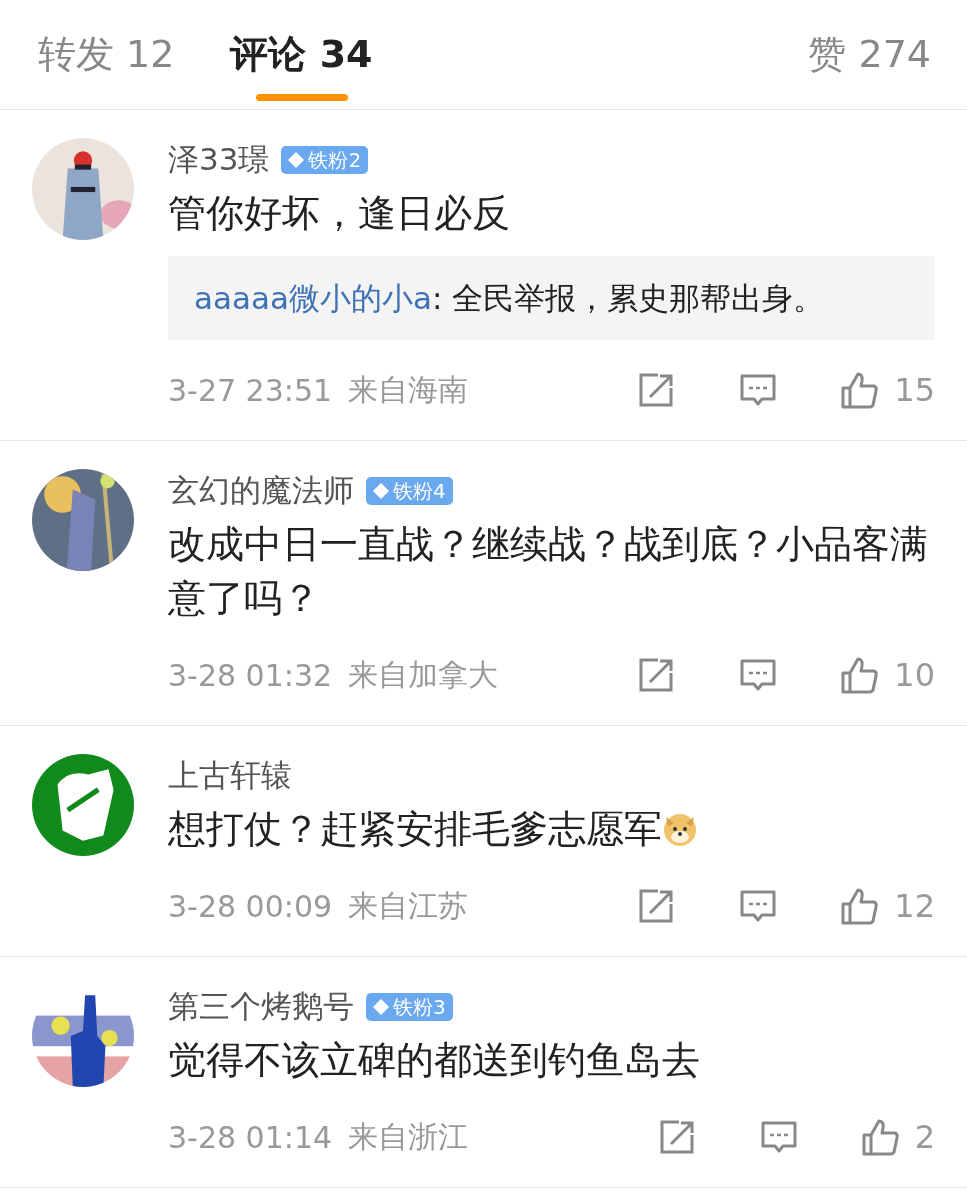 This screenshot has width=967, height=1200. I want to click on comment-text: 改成中日一直战？继续战？战到底？小品客满意了吗？, so click(548, 571).